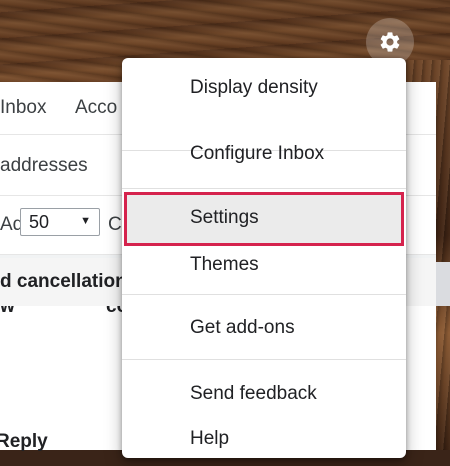  What do you see at coordinates (242, 327) in the screenshot?
I see `menu-item-label: Get add-ons` at bounding box center [242, 327].